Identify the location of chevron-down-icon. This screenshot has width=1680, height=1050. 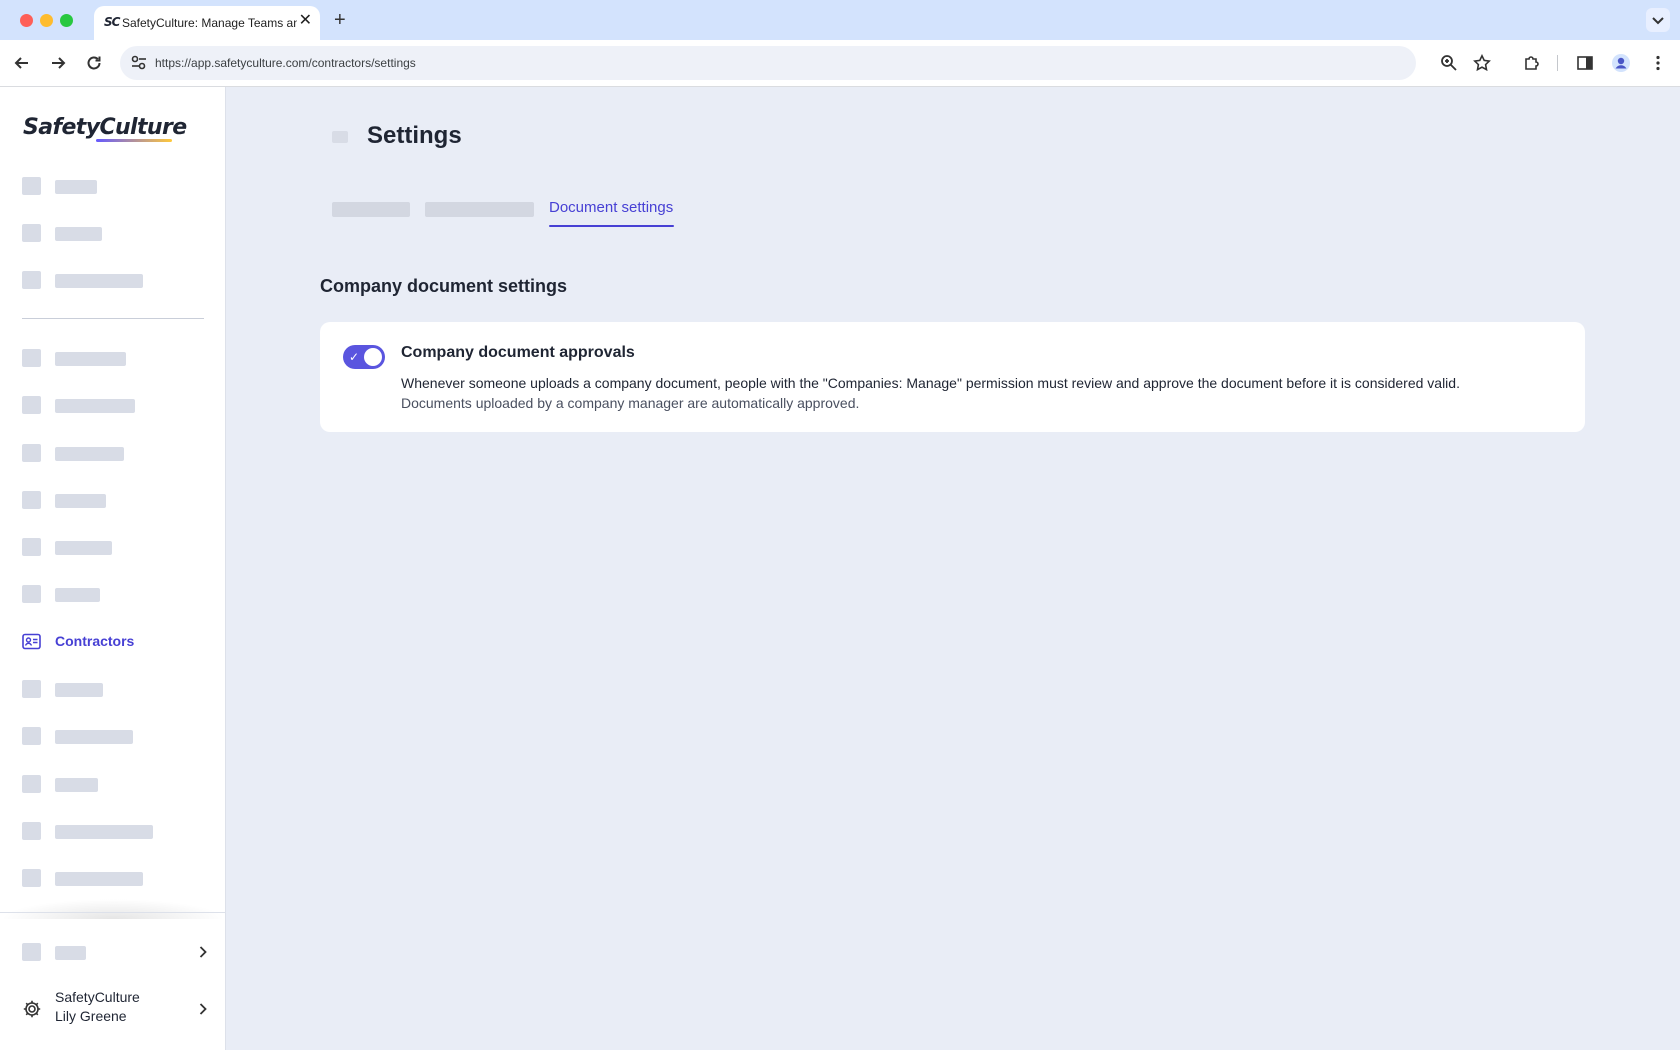
(1658, 21).